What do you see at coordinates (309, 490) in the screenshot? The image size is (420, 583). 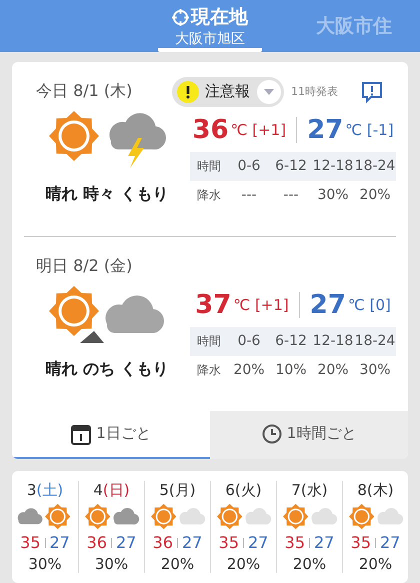 I see `week-day: 7(水)` at bounding box center [309, 490].